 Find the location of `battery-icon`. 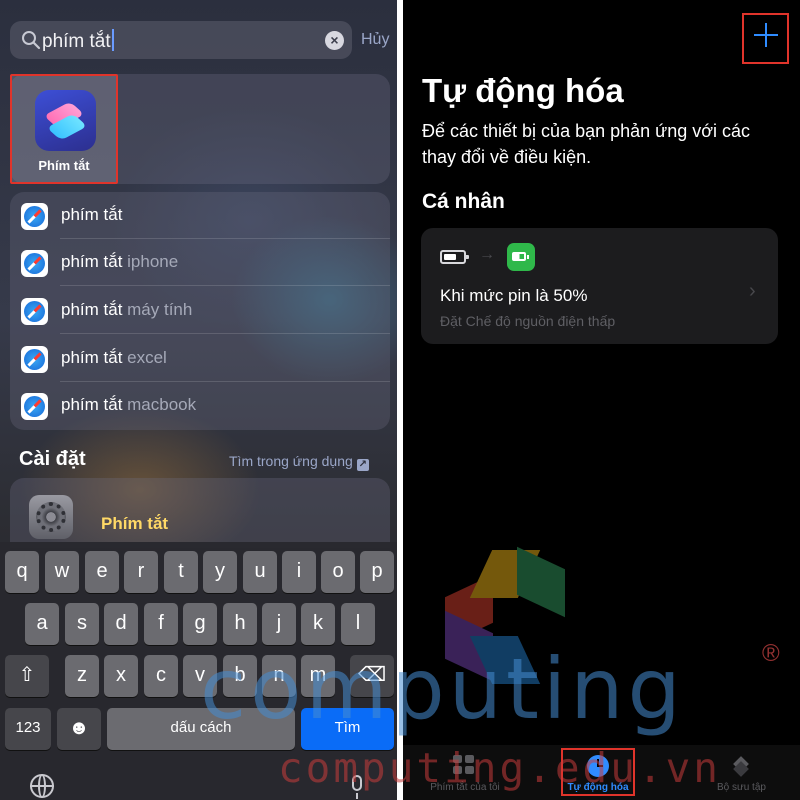

battery-icon is located at coordinates (454, 257).